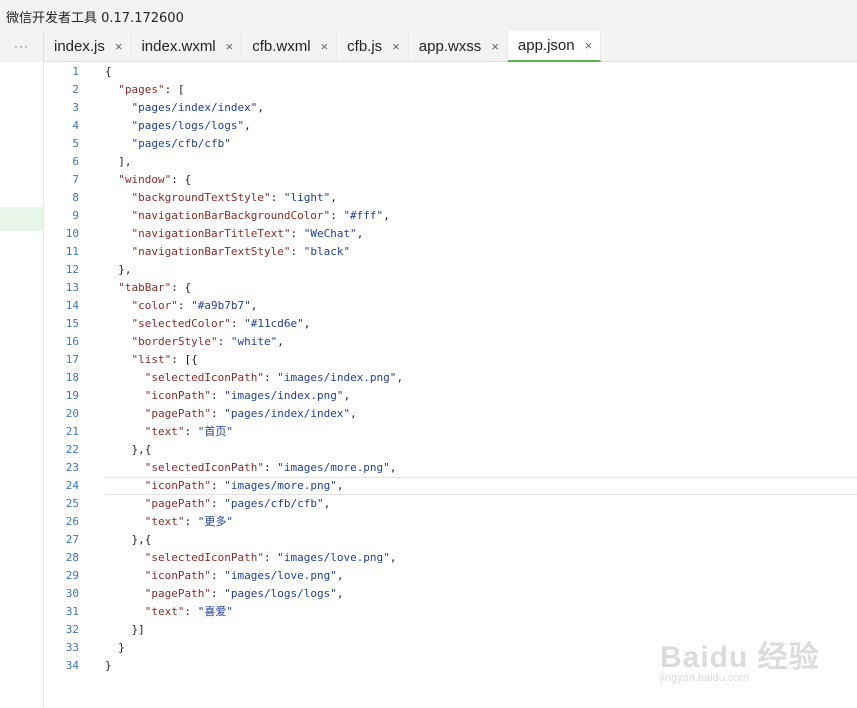 Image resolution: width=857 pixels, height=708 pixels. What do you see at coordinates (72, 413) in the screenshot?
I see `line-number: 20` at bounding box center [72, 413].